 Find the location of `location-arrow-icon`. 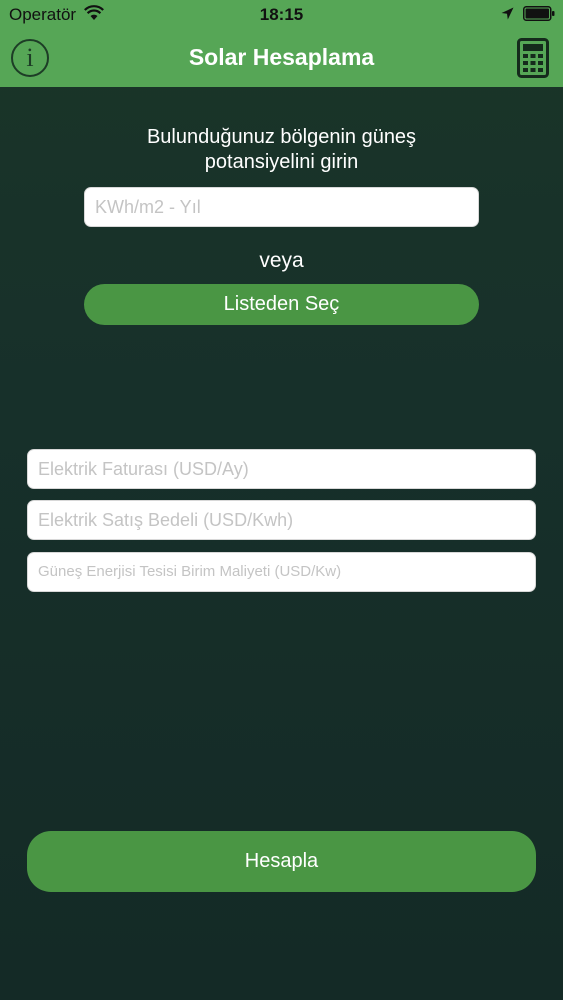

location-arrow-icon is located at coordinates (507, 13).